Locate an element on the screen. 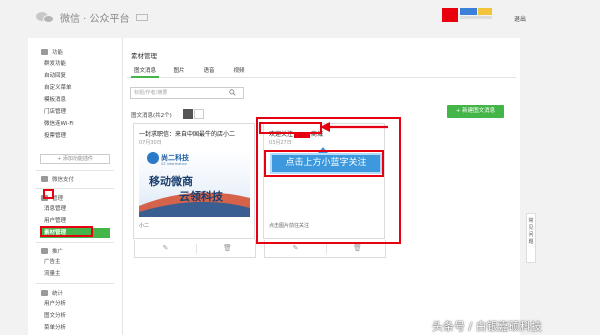 The image size is (600, 335). view-toggle is located at coordinates (193, 114).